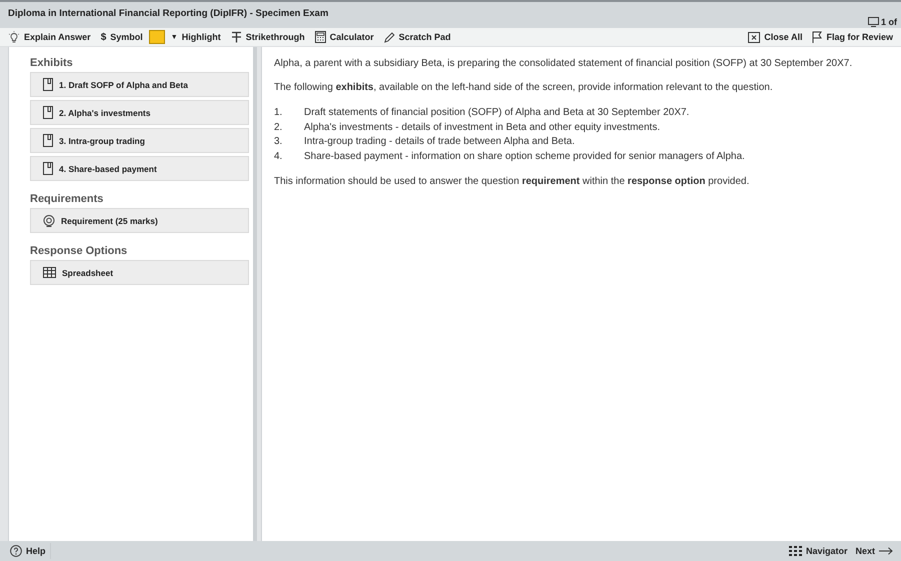  What do you see at coordinates (279, 127) in the screenshot?
I see `list-number: 2.` at bounding box center [279, 127].